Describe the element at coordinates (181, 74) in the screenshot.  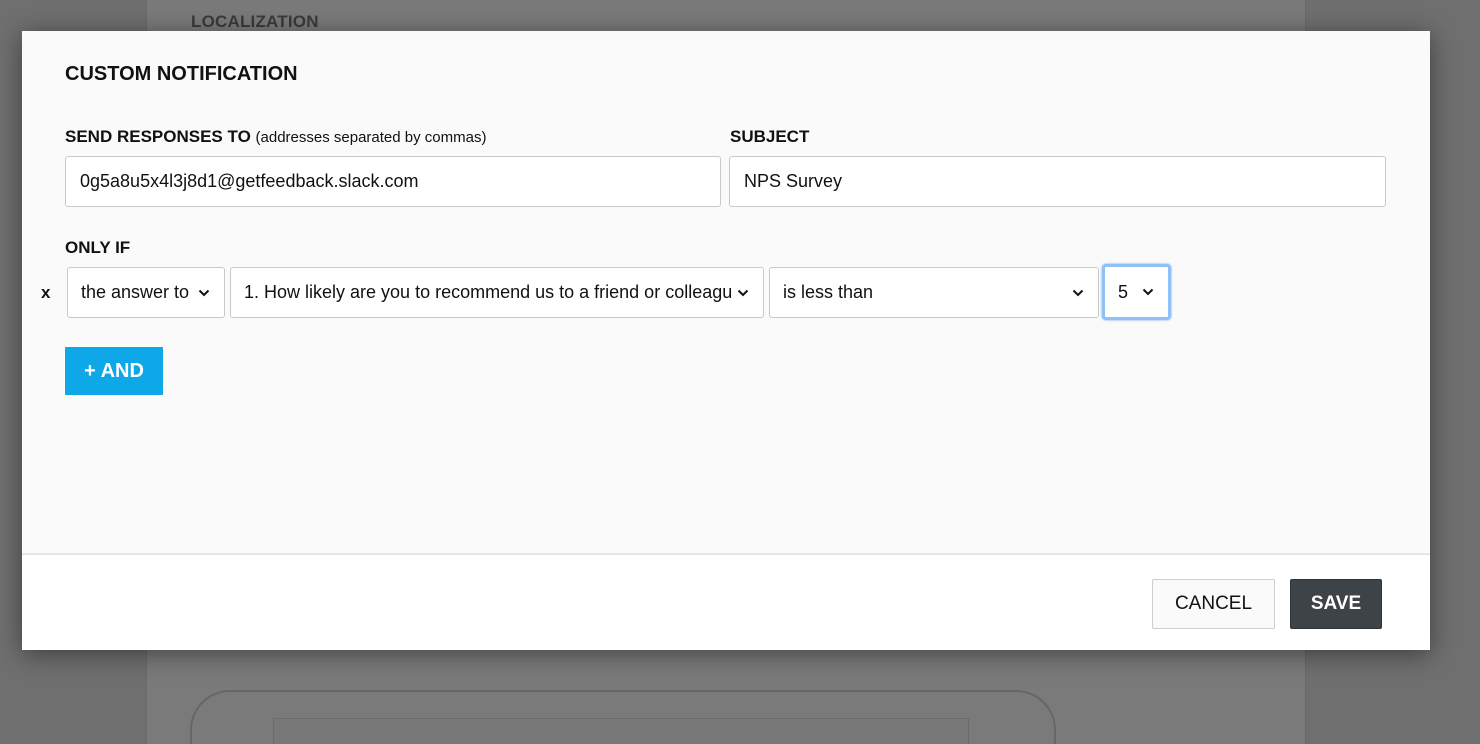
I see `modal-title: CUSTOM NOTIFICATION` at that location.